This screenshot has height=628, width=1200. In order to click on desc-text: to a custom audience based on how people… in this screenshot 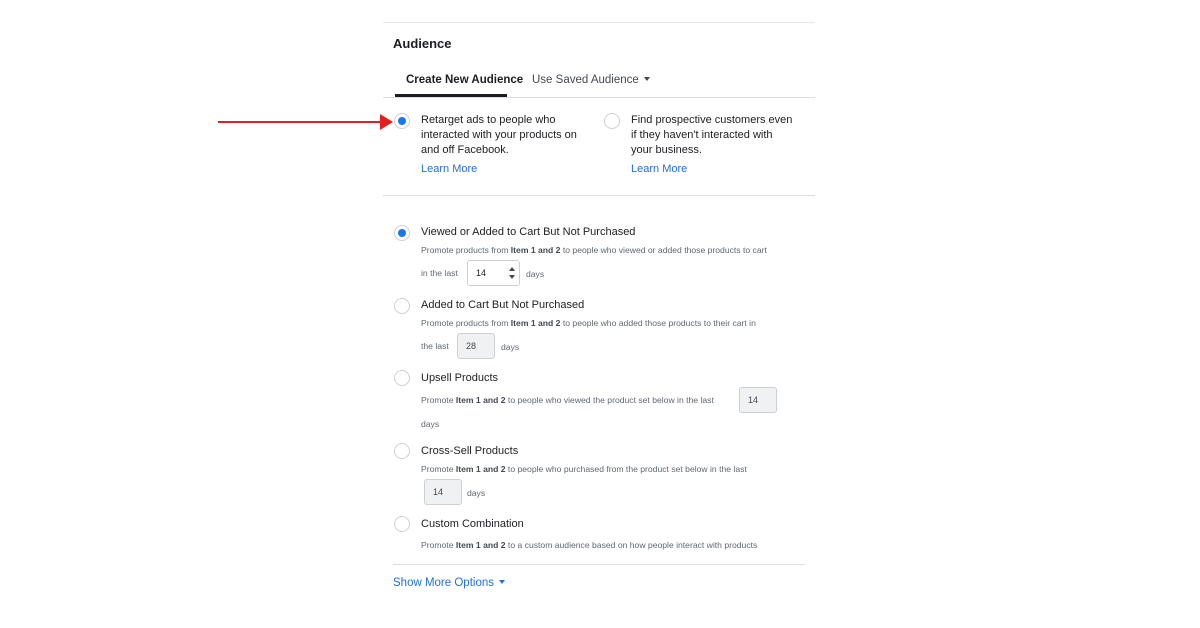, I will do `click(631, 545)`.